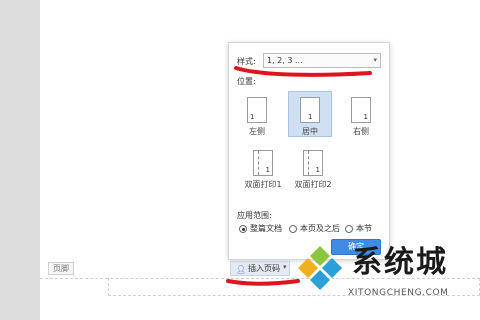  Describe the element at coordinates (364, 228) in the screenshot. I see `scope-option-label: 本节` at that location.